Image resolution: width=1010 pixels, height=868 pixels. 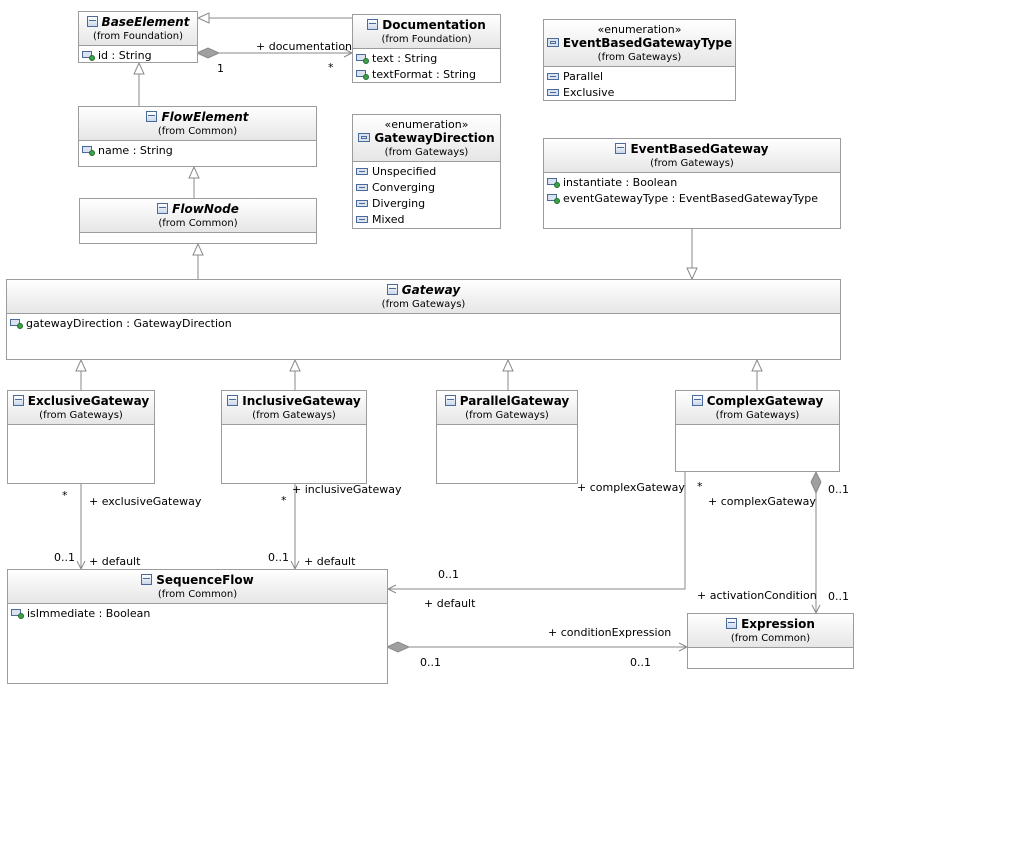 I want to click on package-label: (from Foundation), so click(x=426, y=39).